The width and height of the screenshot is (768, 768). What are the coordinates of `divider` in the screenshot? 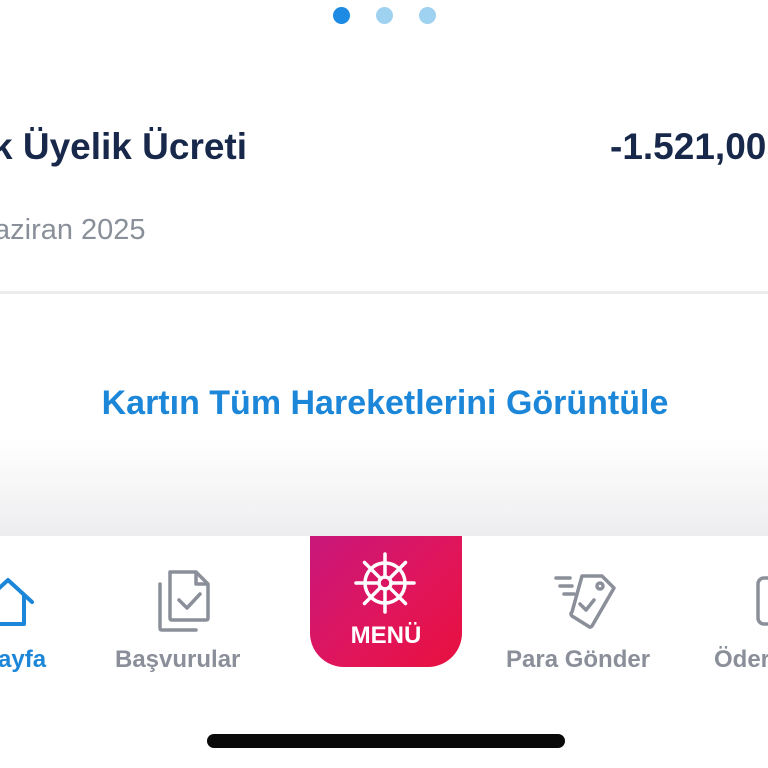 It's located at (384, 292).